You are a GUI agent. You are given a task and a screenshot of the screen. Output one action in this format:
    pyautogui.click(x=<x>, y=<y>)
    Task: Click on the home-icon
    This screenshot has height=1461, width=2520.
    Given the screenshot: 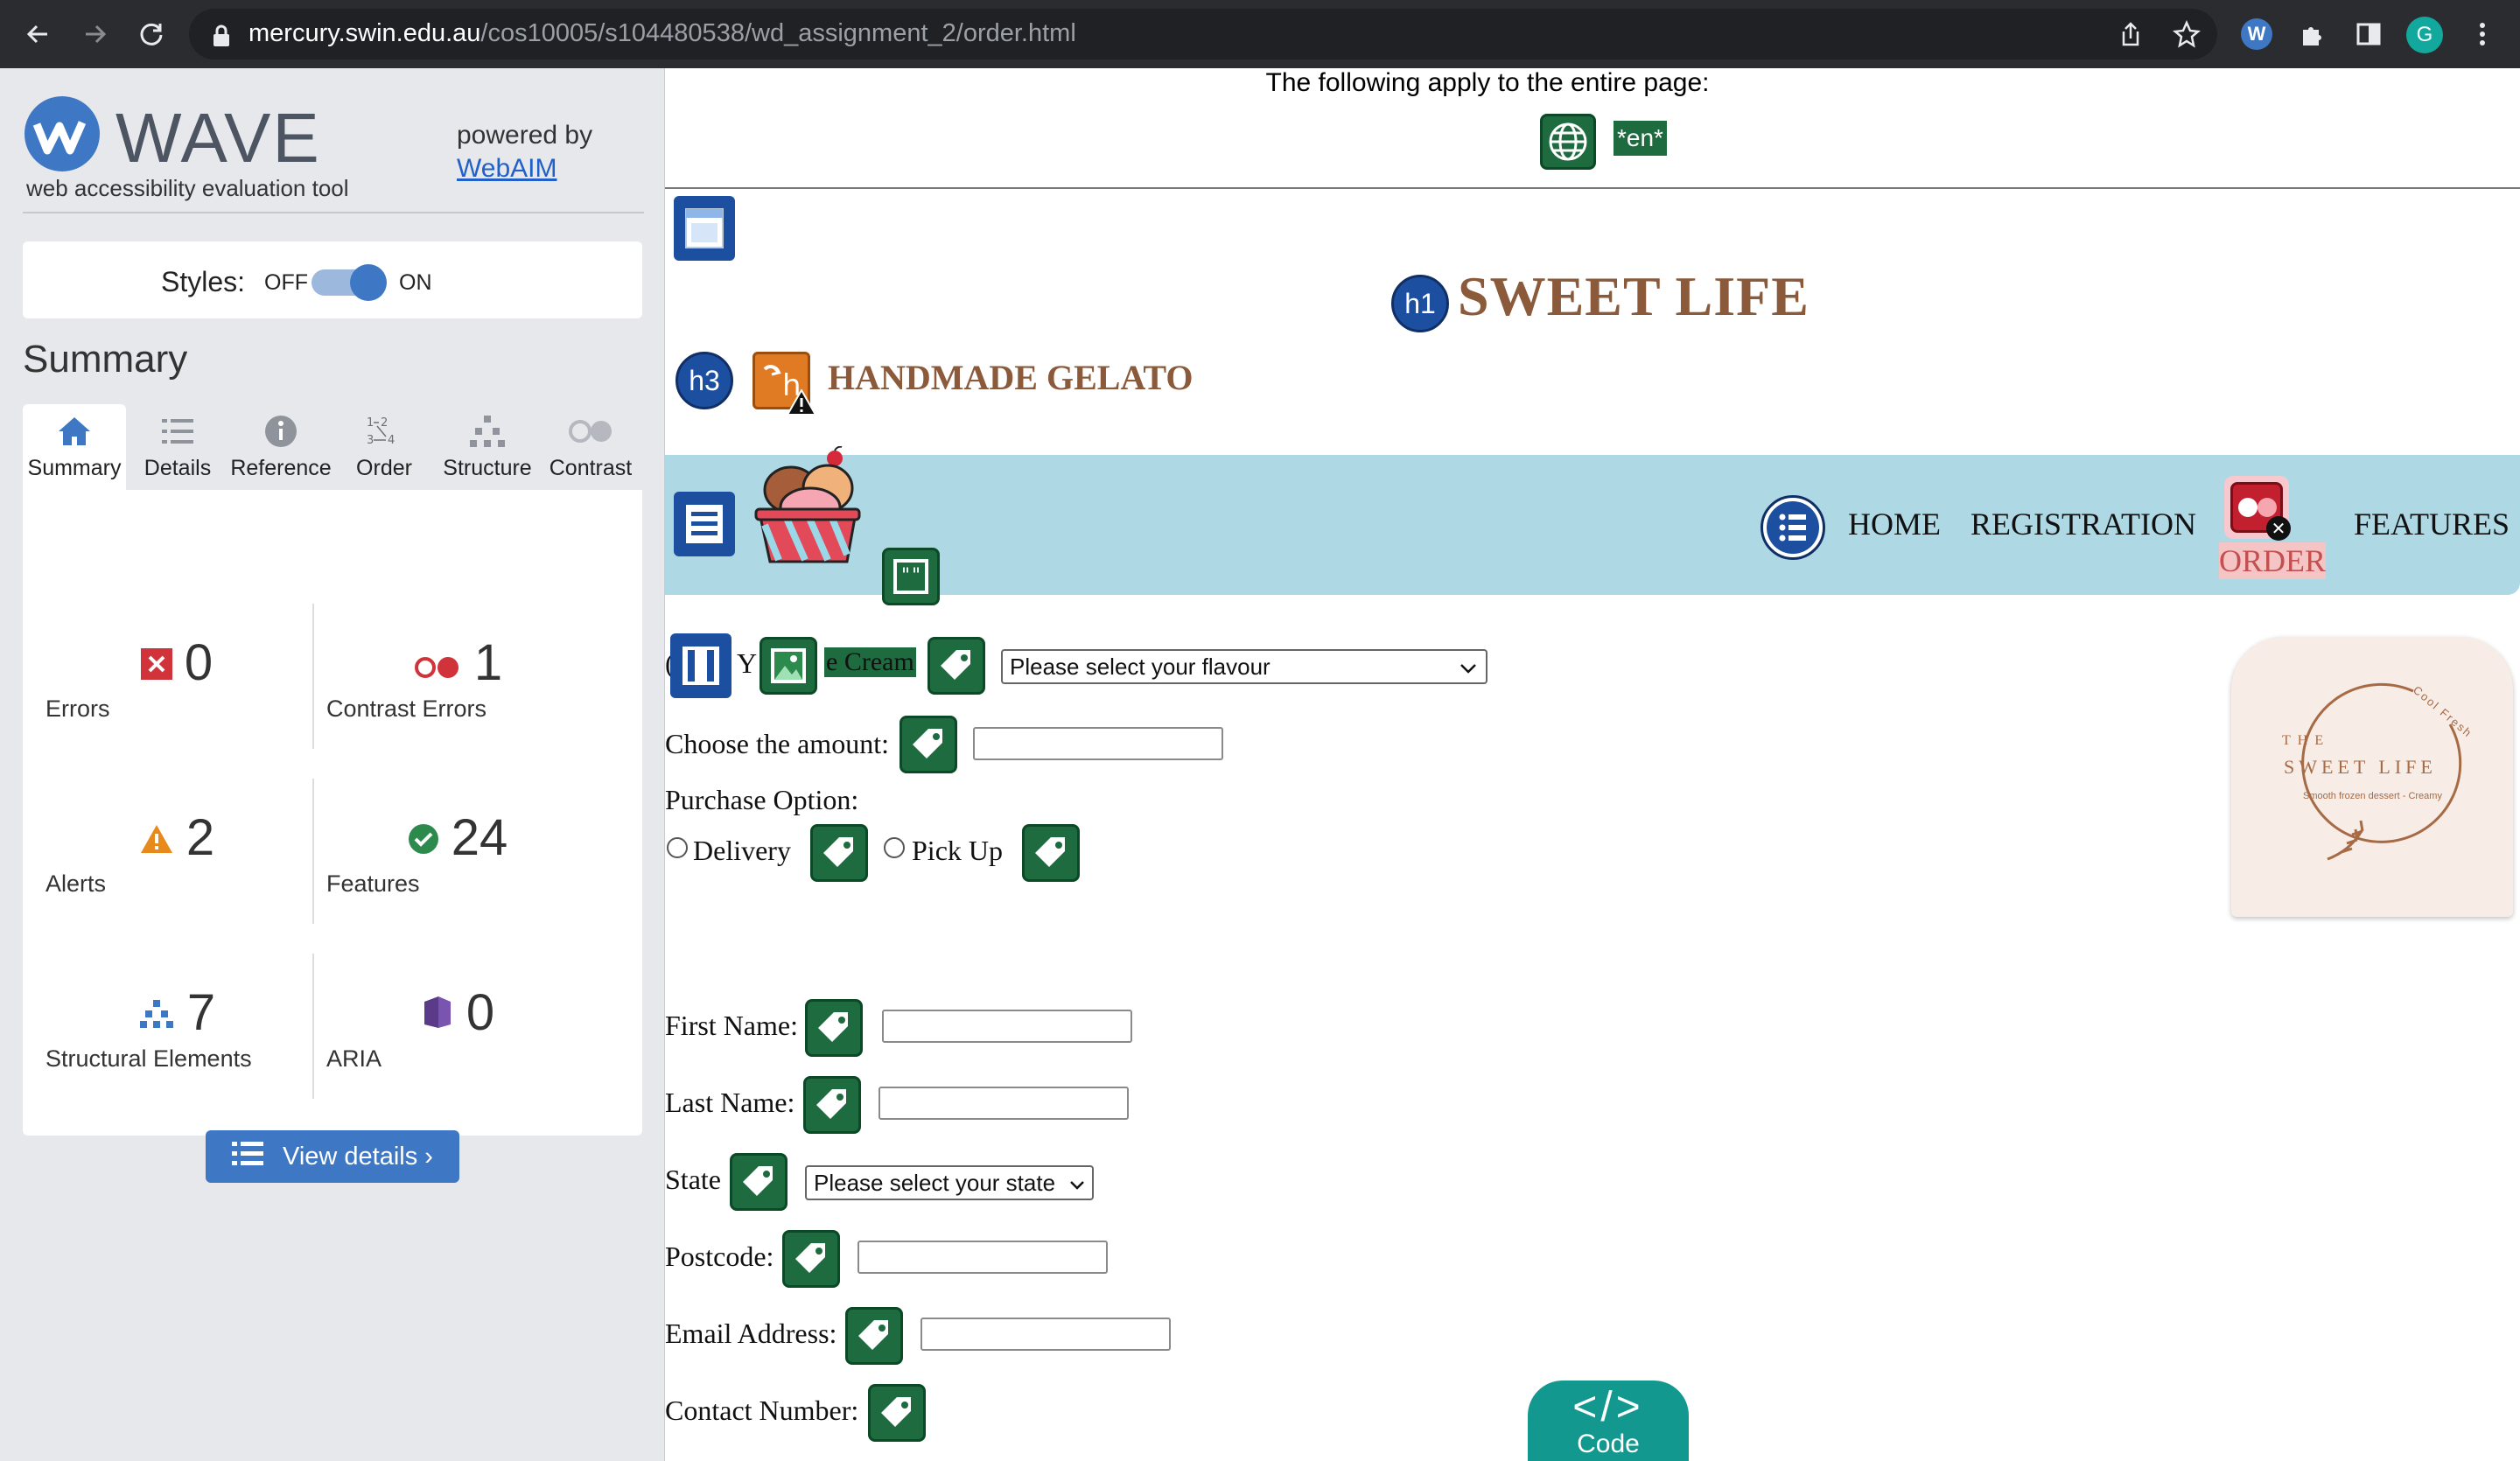 What is the action you would take?
    pyautogui.click(x=74, y=432)
    